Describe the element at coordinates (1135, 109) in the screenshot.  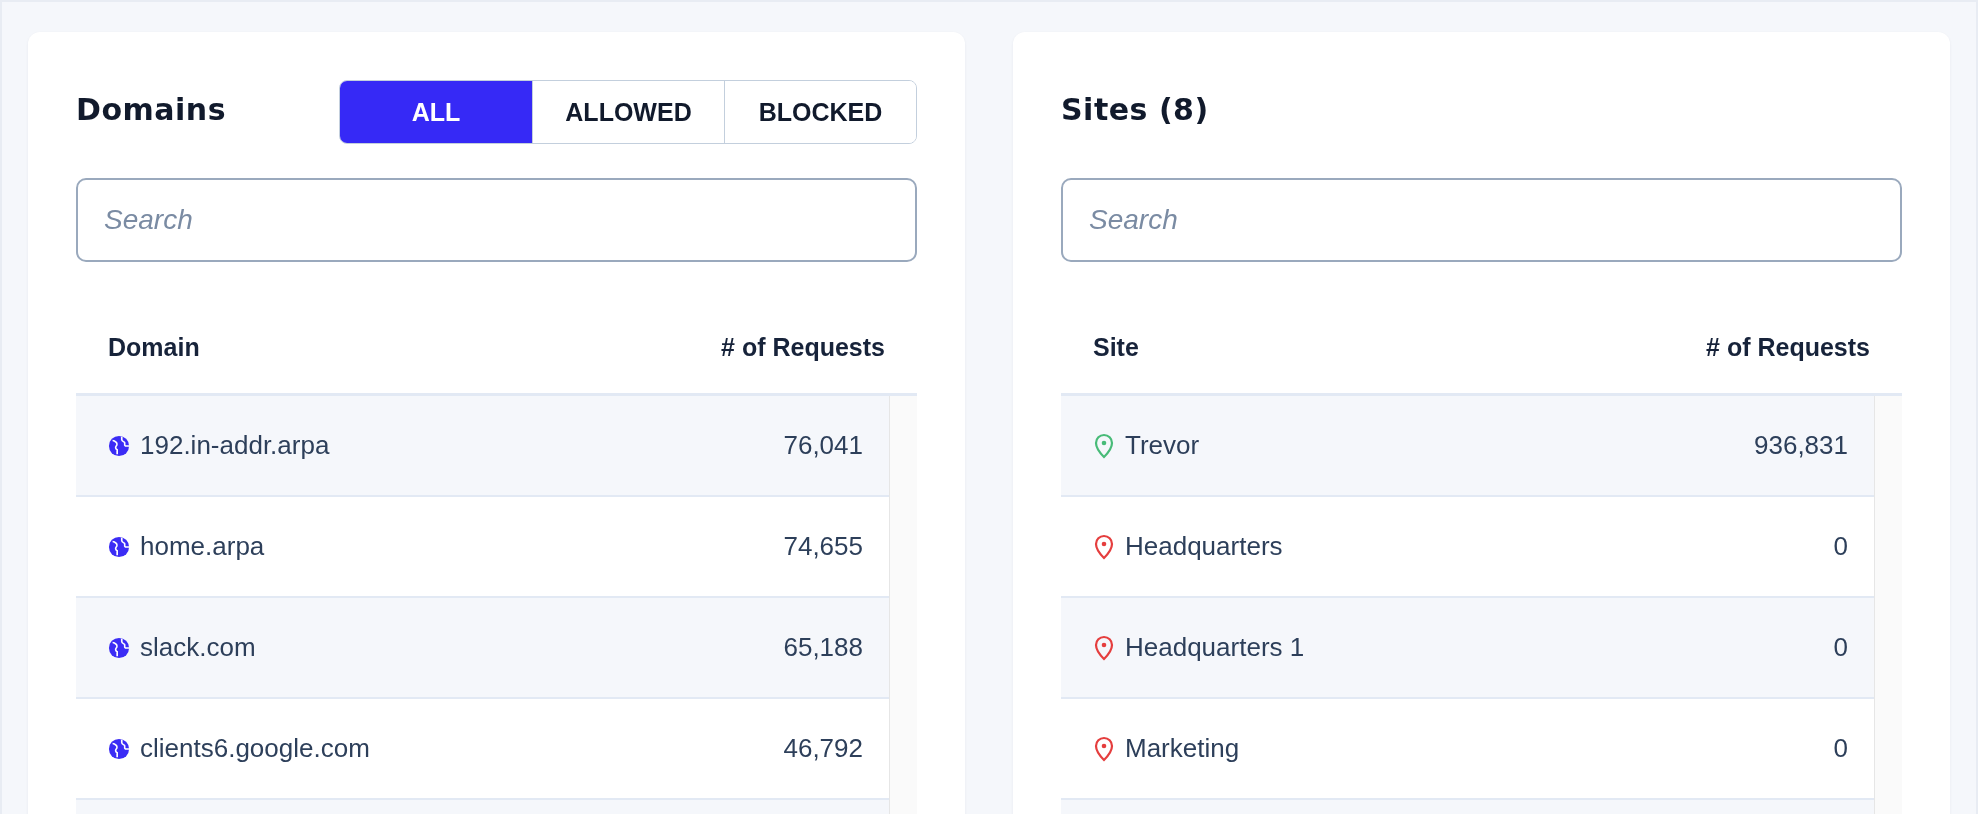
I see `panel-title: Sites (8)` at that location.